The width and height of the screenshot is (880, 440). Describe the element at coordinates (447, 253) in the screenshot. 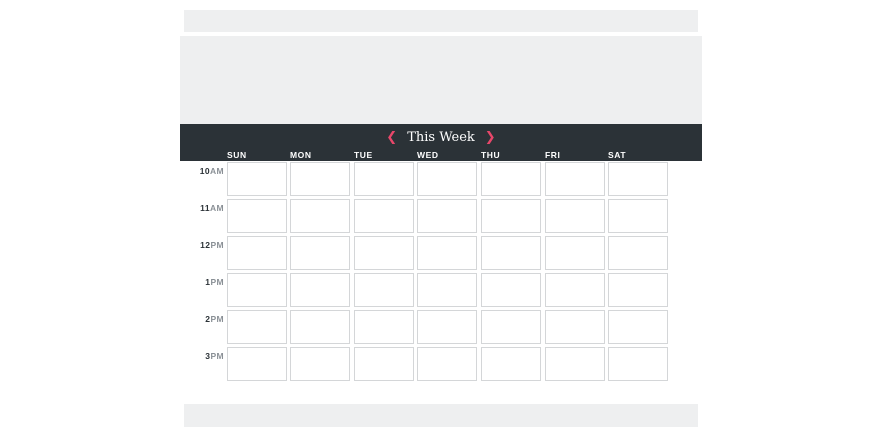

I see `time-slot-wed-12pm` at that location.